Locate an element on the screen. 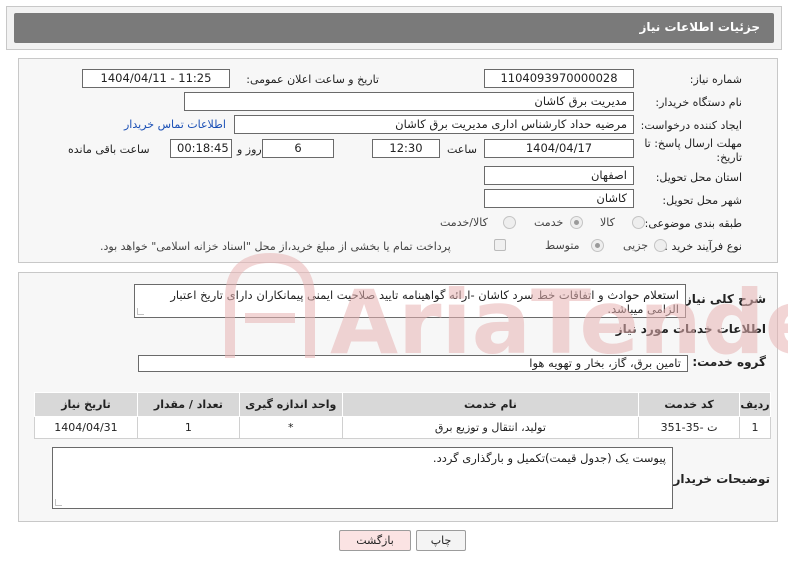 The width and height of the screenshot is (788, 566). cell-service-code: ت -35-351 is located at coordinates (689, 427).